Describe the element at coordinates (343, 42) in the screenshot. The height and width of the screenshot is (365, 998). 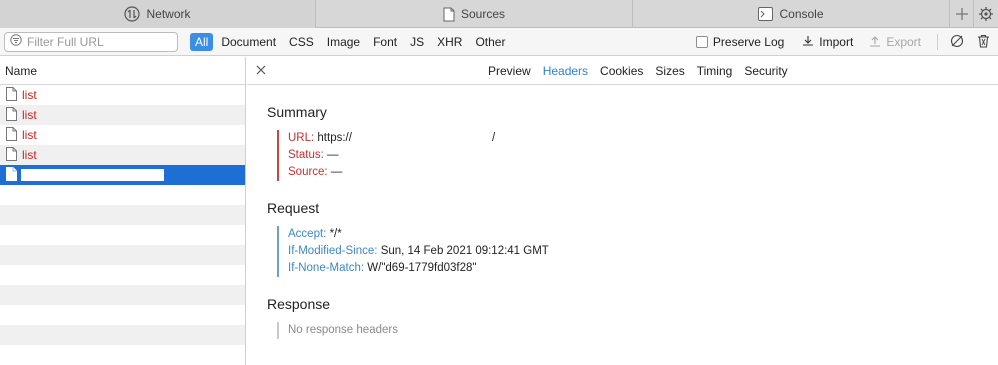
I see `type-image-button: Image` at that location.